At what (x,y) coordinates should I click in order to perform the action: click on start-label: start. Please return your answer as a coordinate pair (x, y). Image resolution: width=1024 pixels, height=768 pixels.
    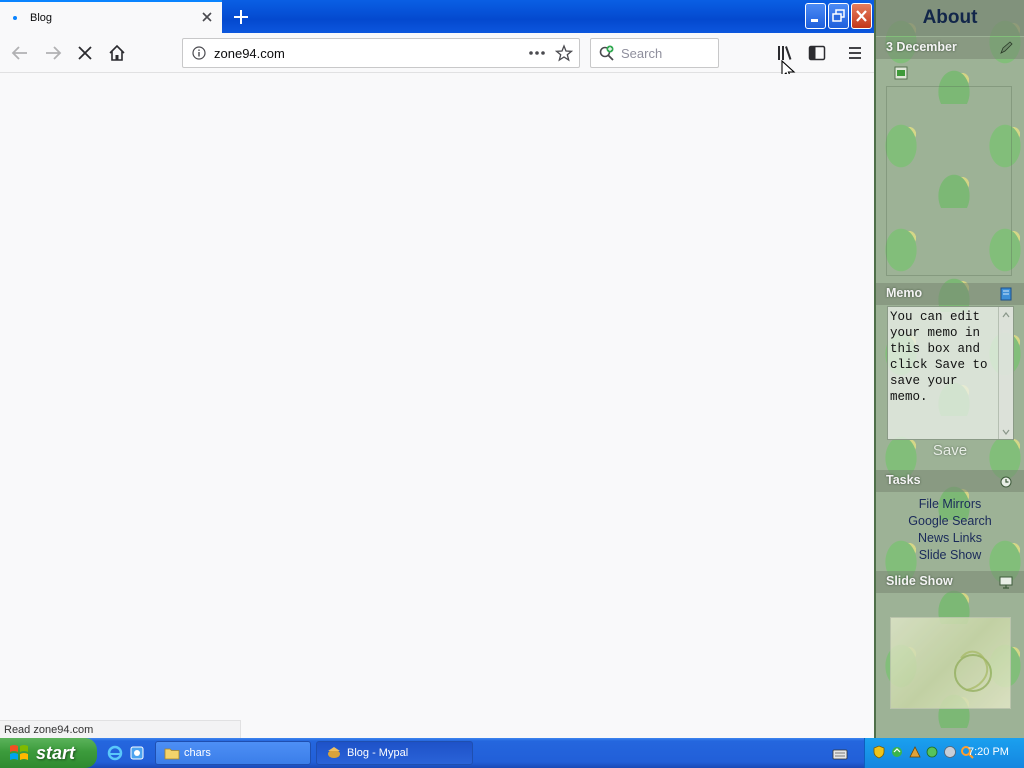
    Looking at the image, I should click on (56, 752).